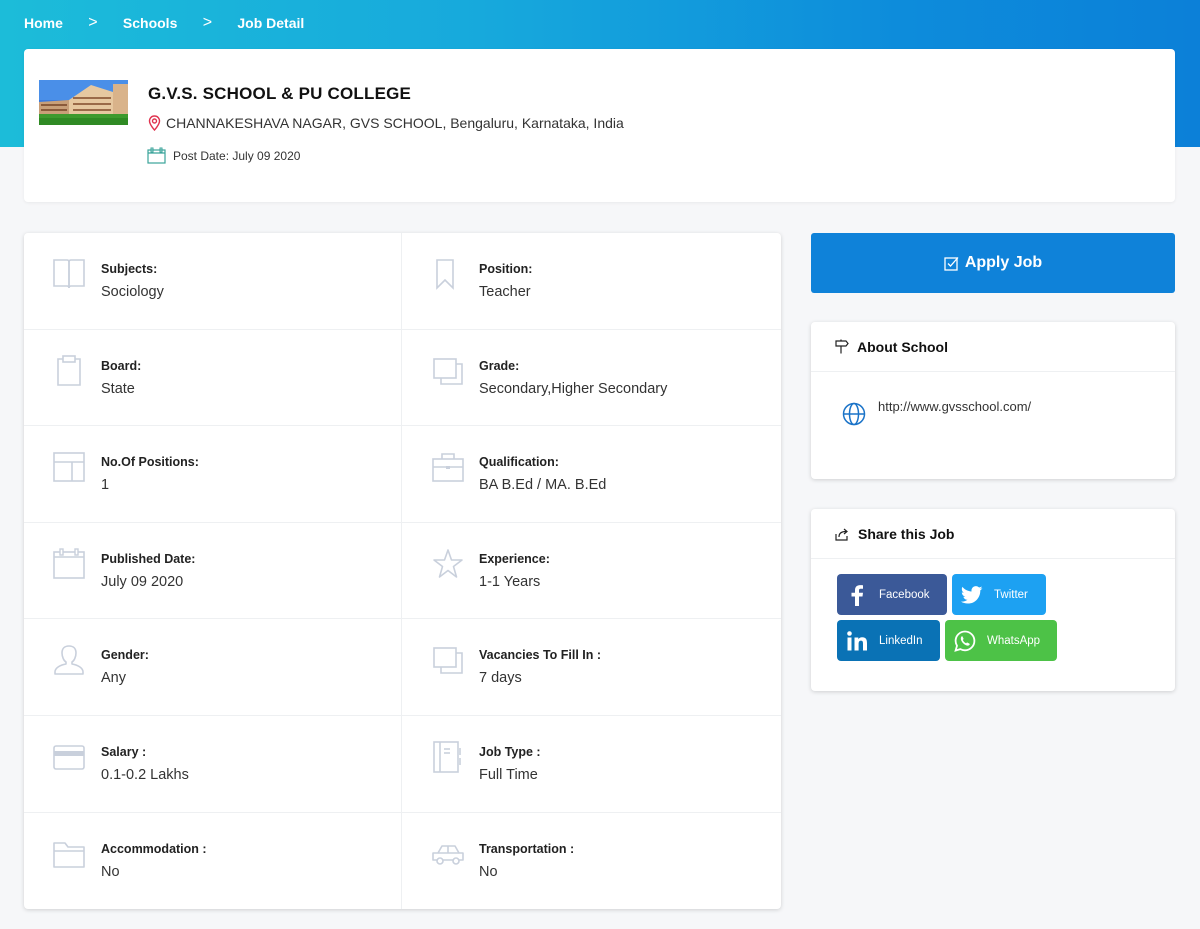 The image size is (1200, 929). Describe the element at coordinates (213, 378) in the screenshot. I see `detail-board: Board: State` at that location.